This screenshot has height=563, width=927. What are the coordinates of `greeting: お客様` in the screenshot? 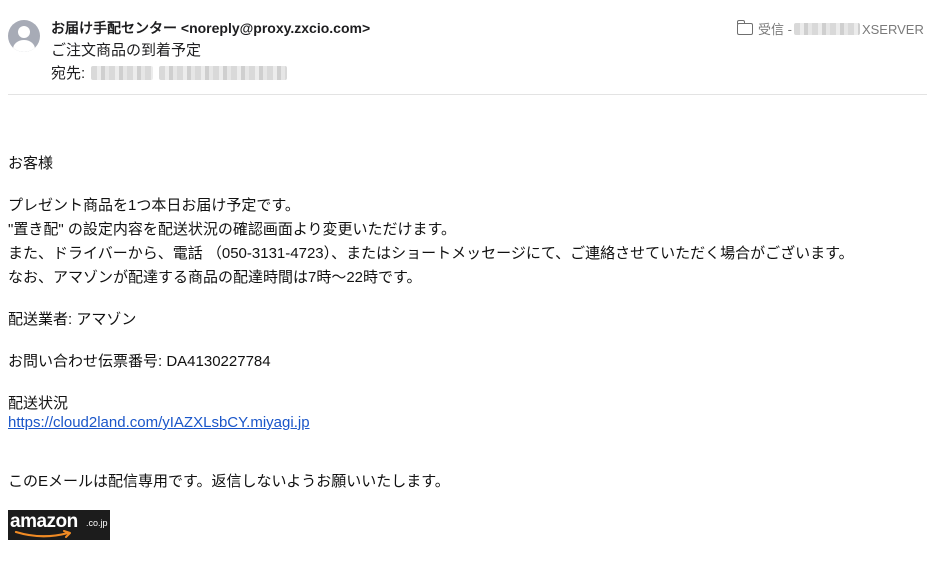 It's located at (31, 163).